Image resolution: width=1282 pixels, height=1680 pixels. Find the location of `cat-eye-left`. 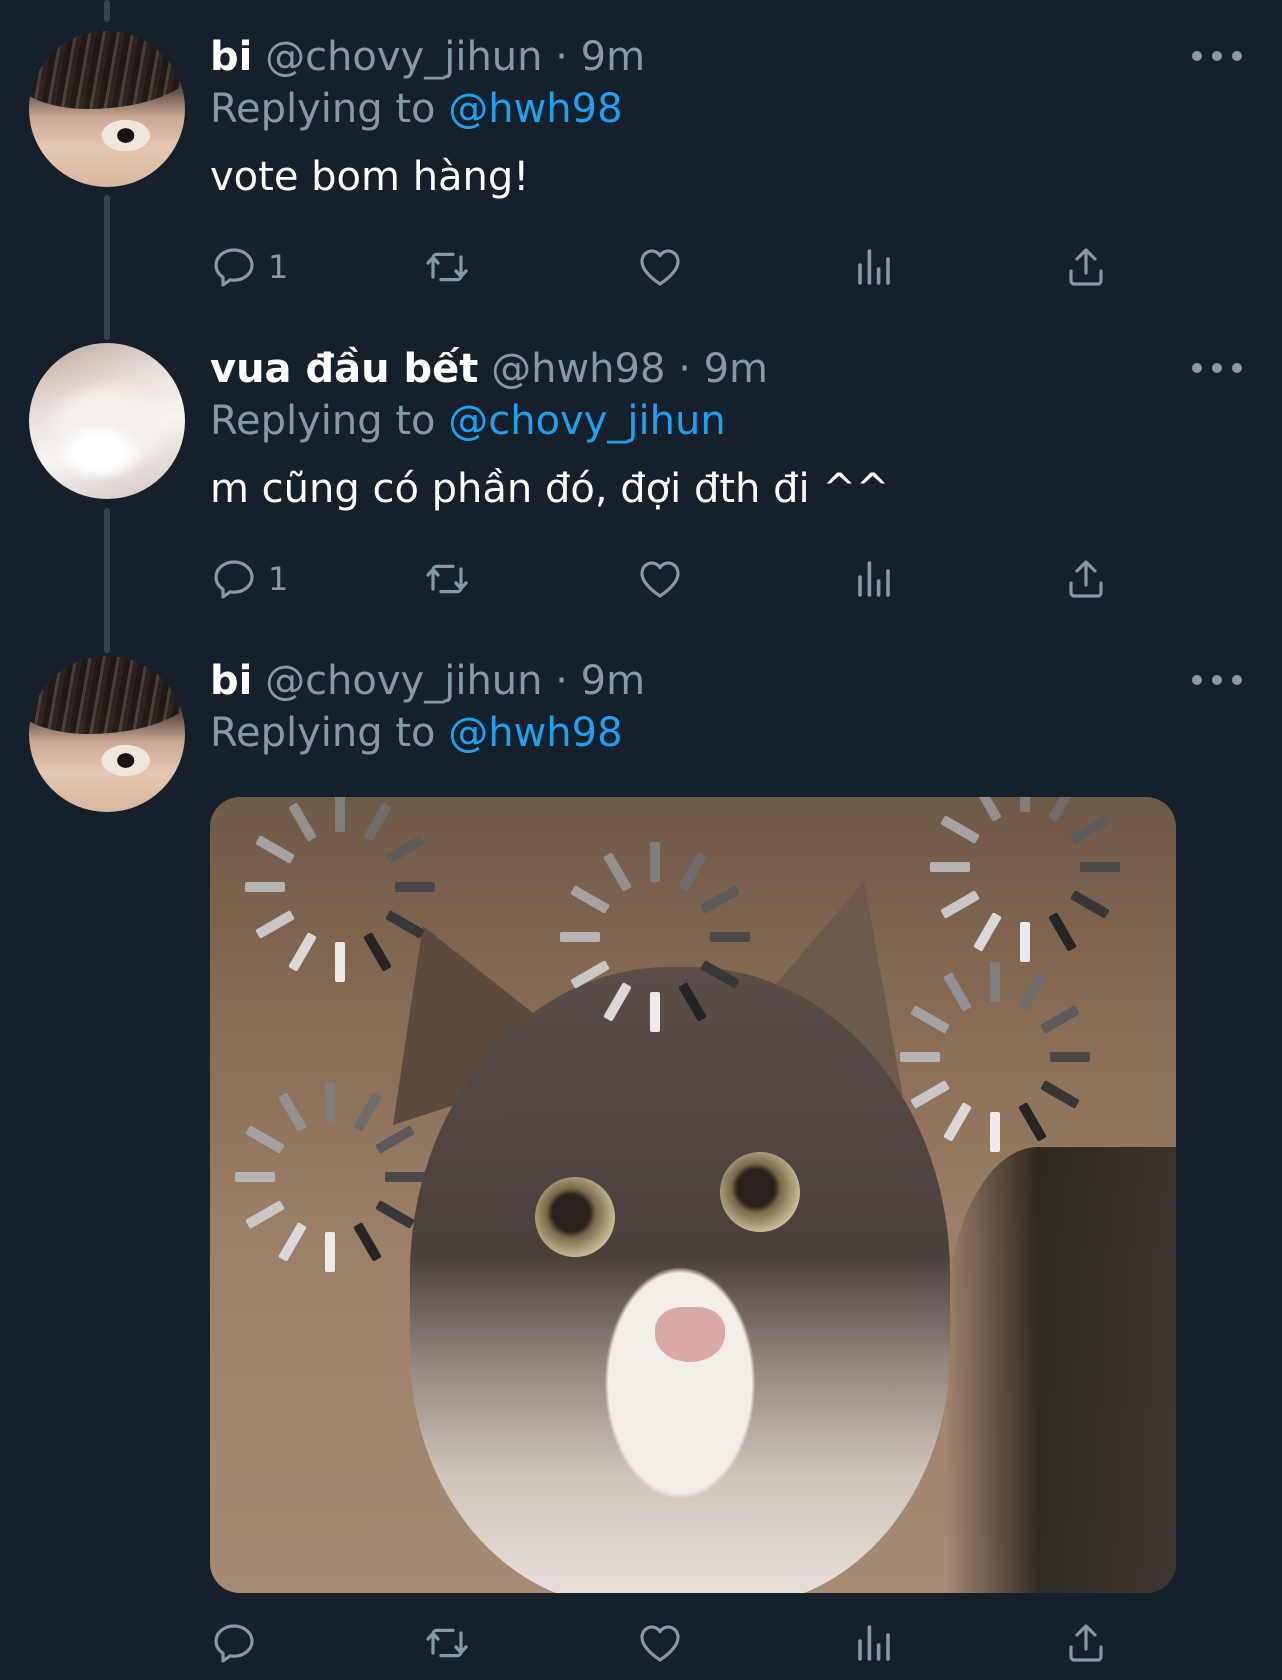

cat-eye-left is located at coordinates (575, 1217).